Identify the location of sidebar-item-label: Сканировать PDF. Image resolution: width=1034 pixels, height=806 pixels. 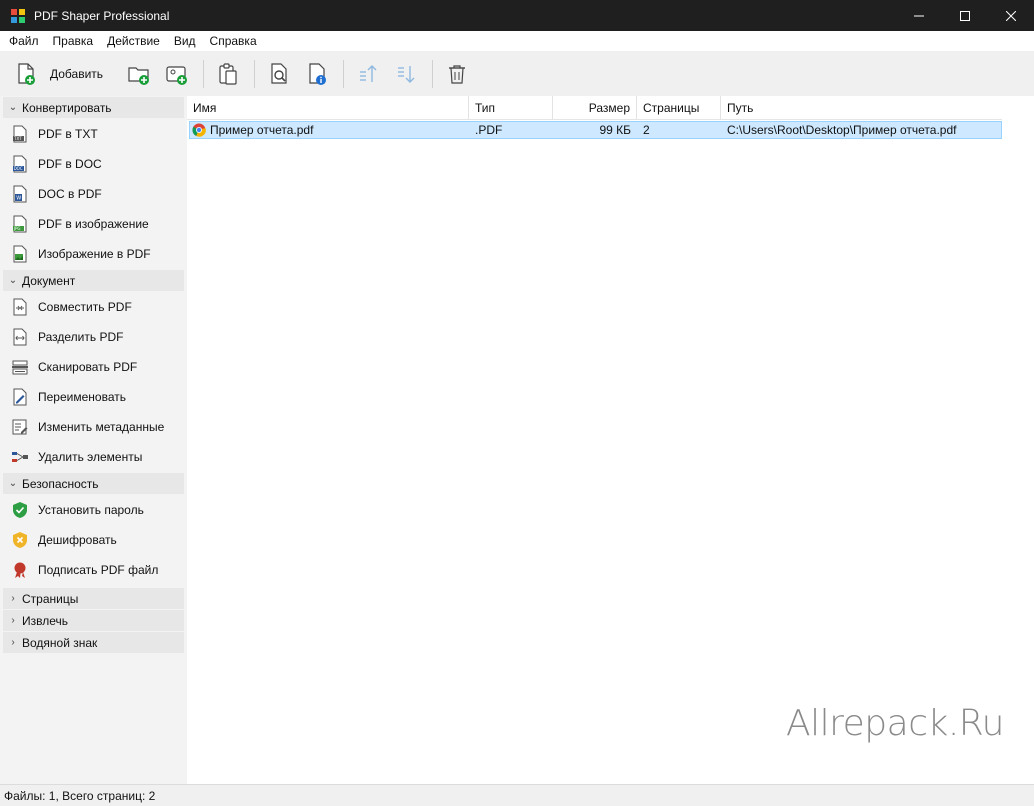
(88, 367).